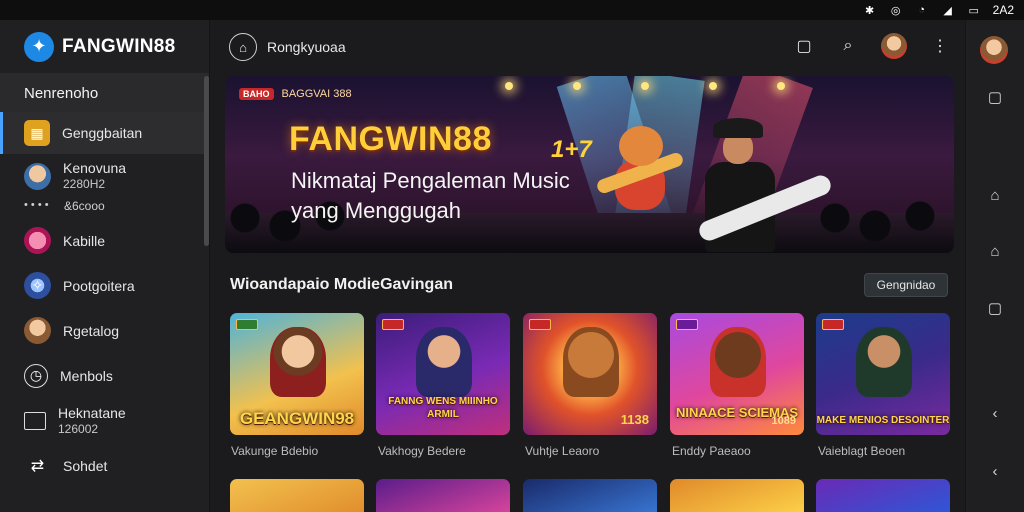 This screenshot has width=1024, height=512. Describe the element at coordinates (884, 225) in the screenshot. I see `crowd-silhouette` at that location.